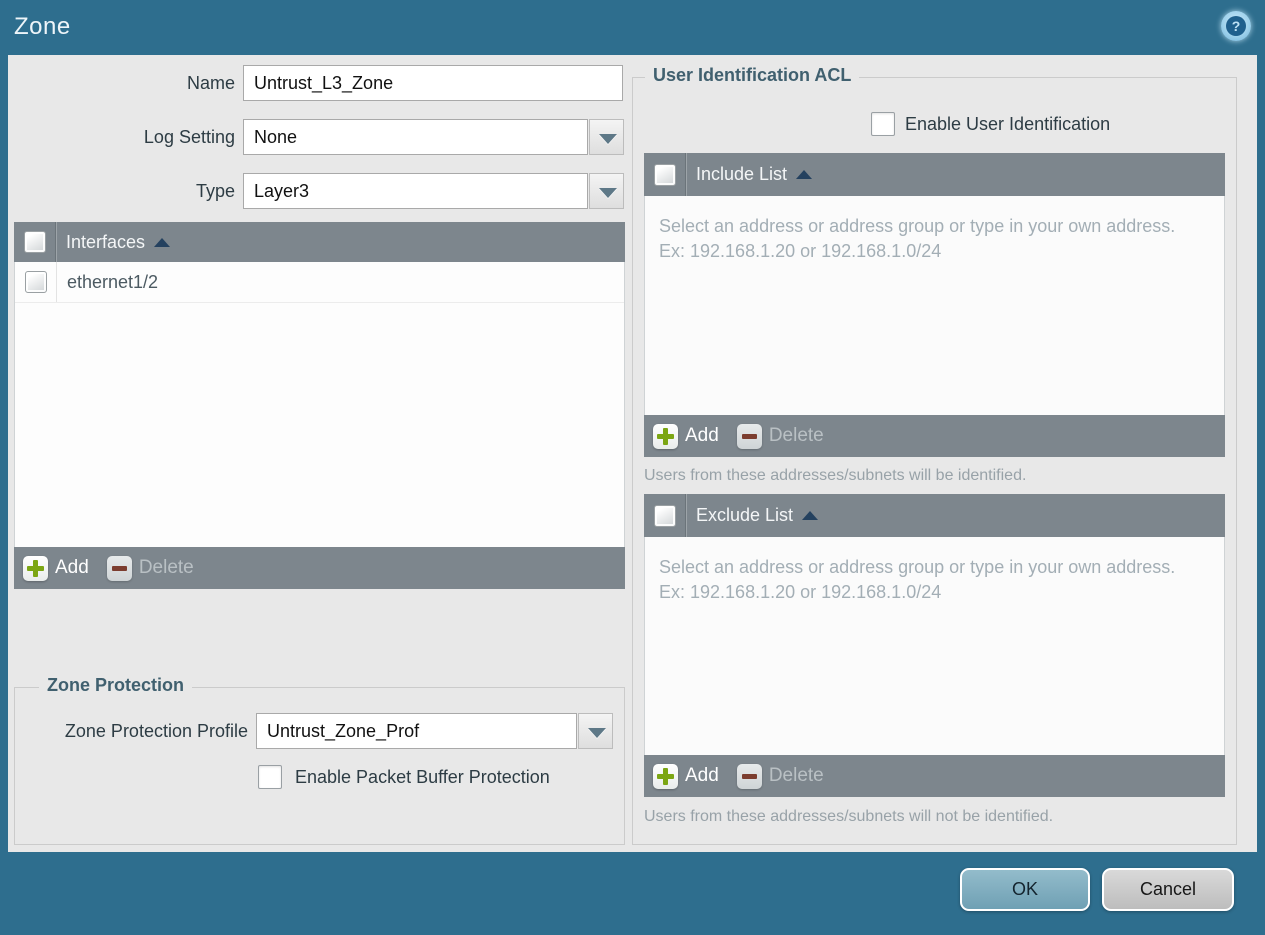 The width and height of the screenshot is (1265, 935). I want to click on enable-user-identification-checkbox, so click(883, 124).